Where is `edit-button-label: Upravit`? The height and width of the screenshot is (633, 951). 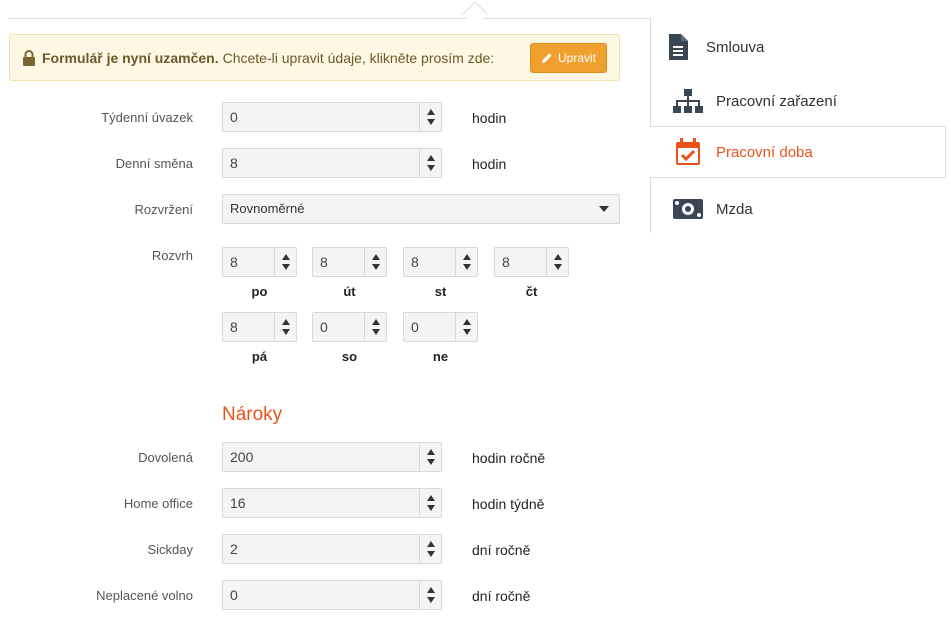
edit-button-label: Upravit is located at coordinates (576, 58).